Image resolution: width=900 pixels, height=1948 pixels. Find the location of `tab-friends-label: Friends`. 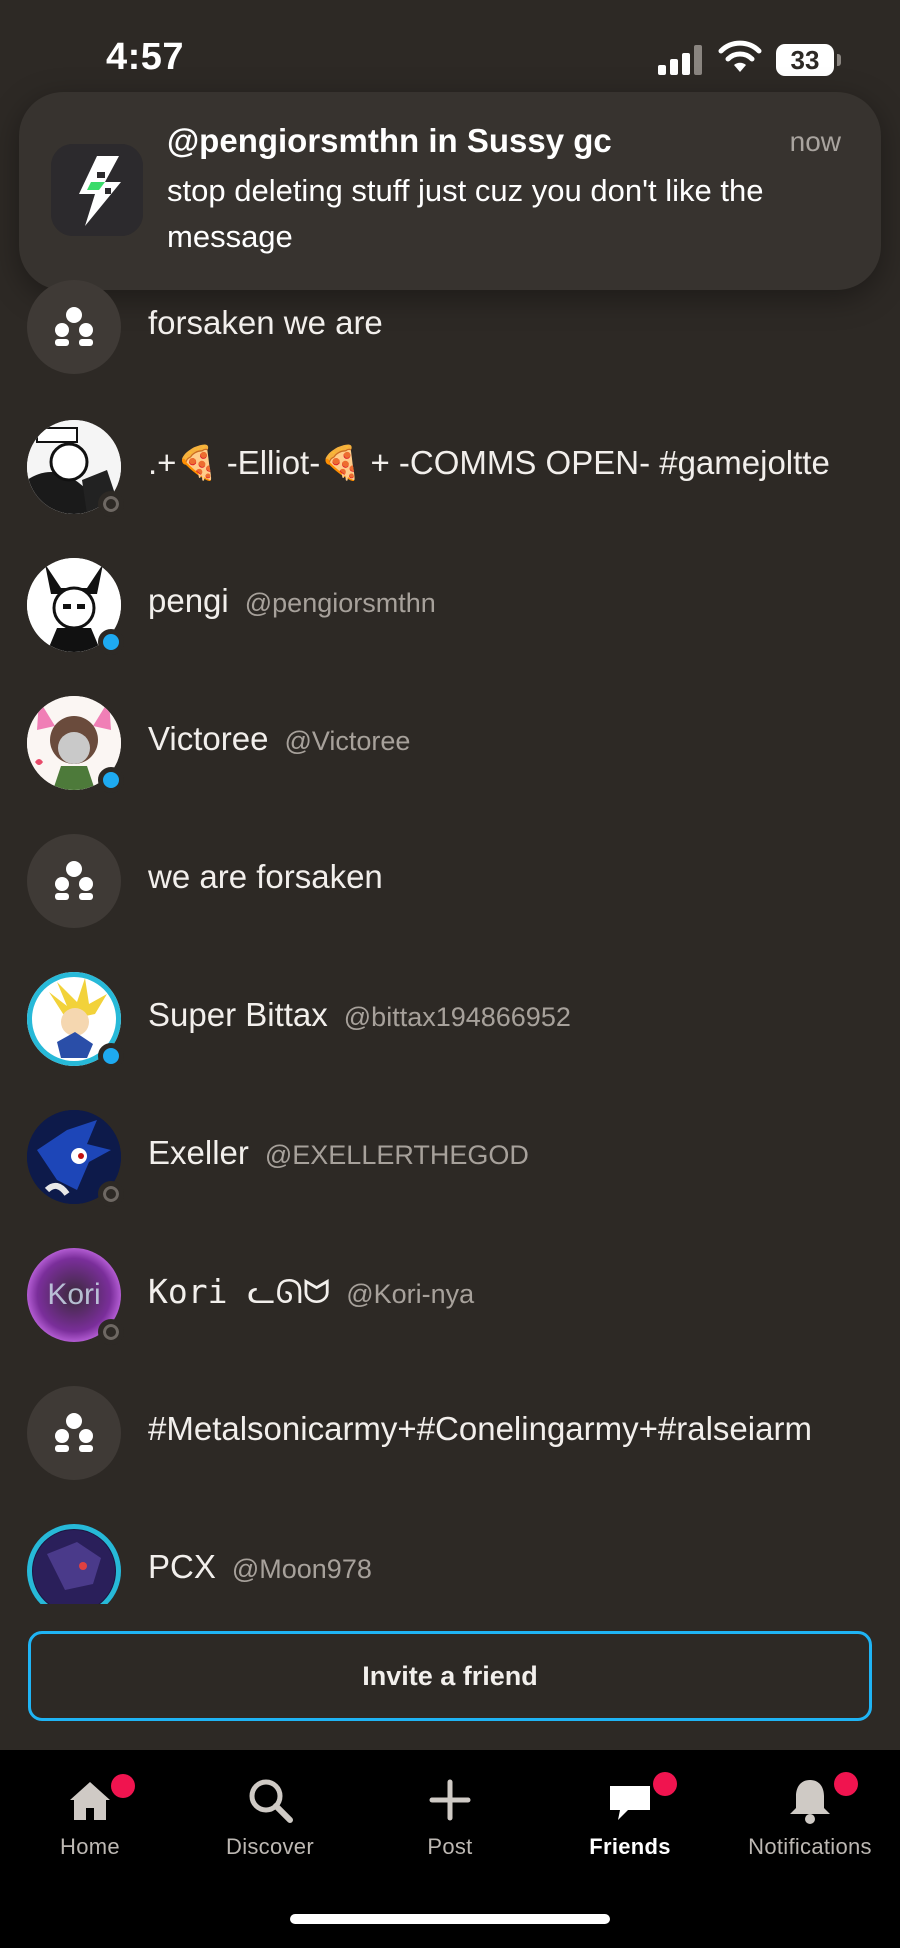

tab-friends-label: Friends is located at coordinates (630, 1846).